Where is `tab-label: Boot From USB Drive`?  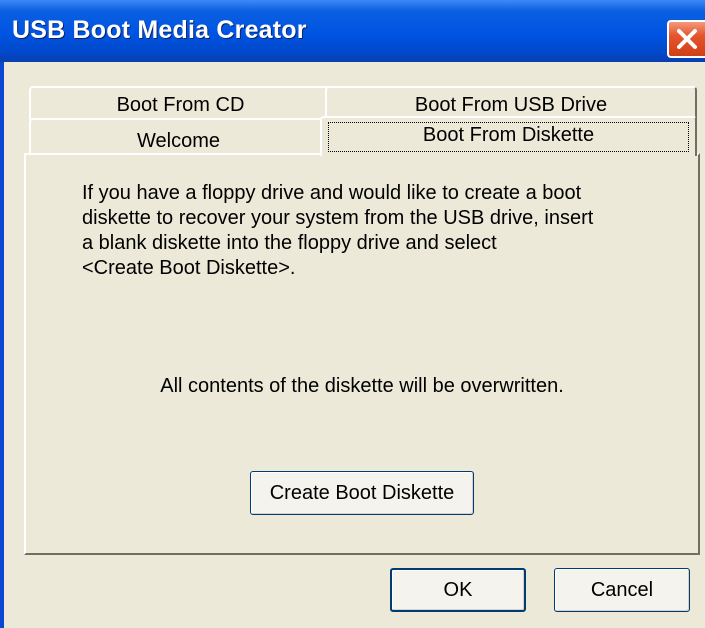
tab-label: Boot From USB Drive is located at coordinates (511, 105).